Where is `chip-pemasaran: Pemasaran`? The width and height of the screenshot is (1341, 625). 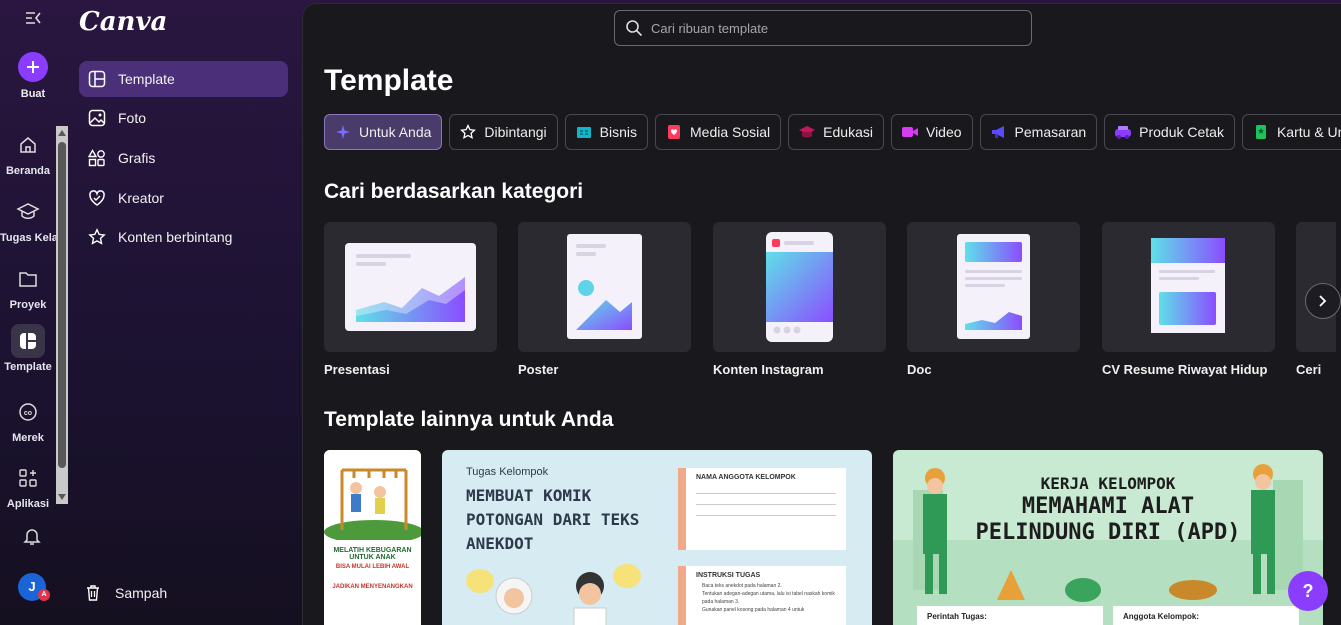
chip-pemasaran: Pemasaran is located at coordinates (1038, 132).